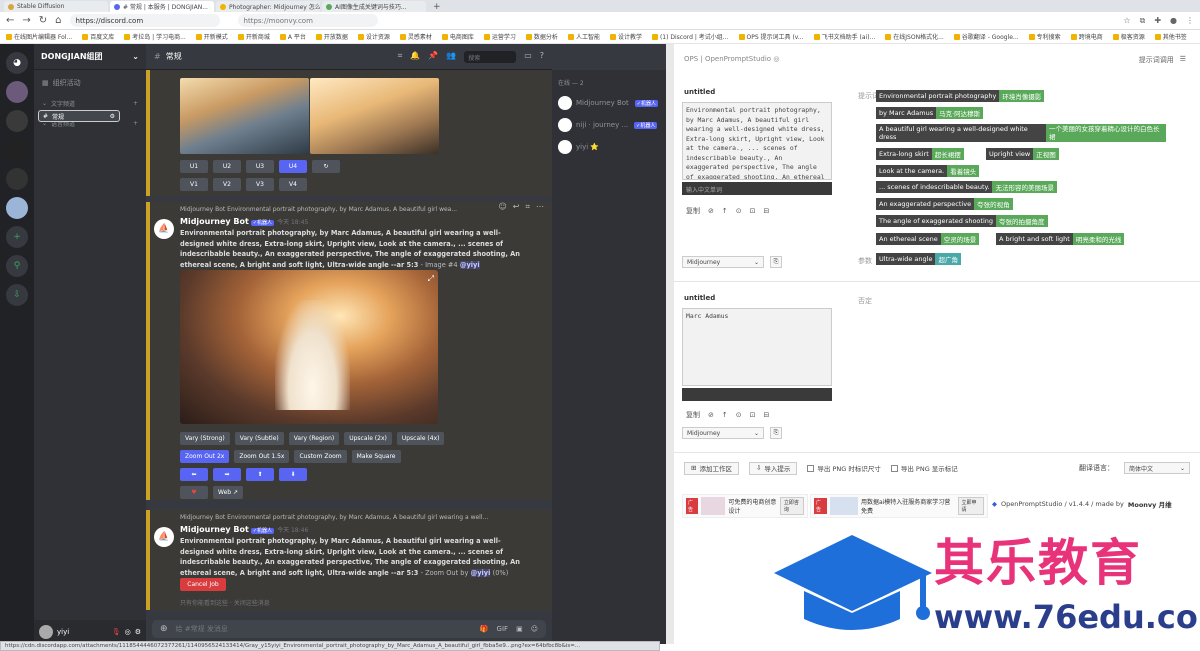 The image size is (1200, 651). I want to click on thread-icon: ⌗, so click(527, 207).